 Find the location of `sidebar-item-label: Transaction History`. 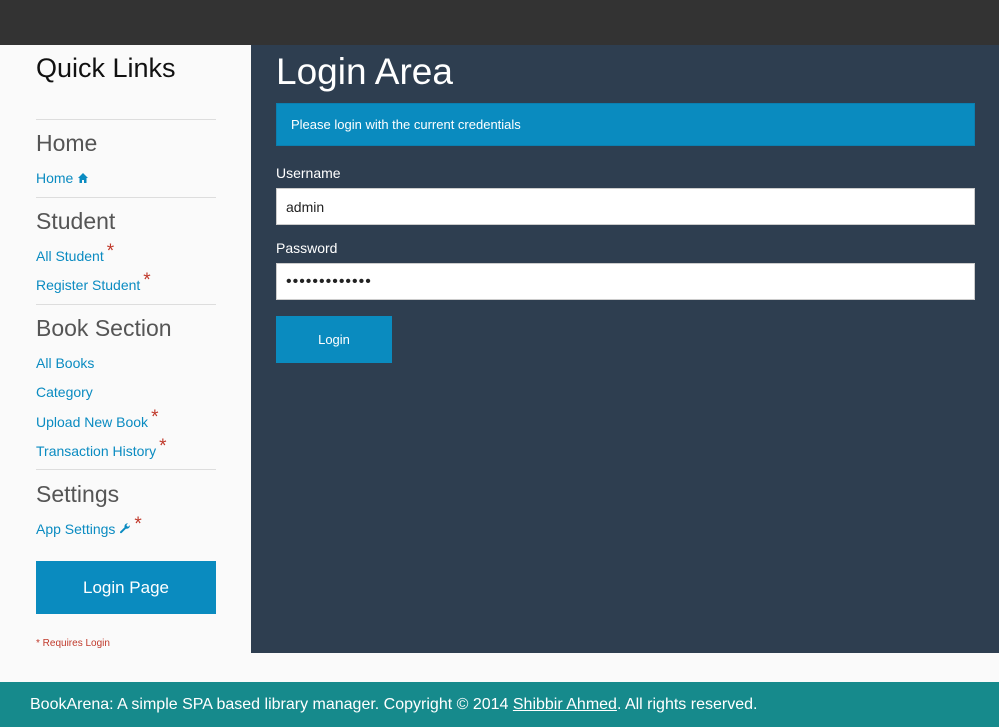

sidebar-item-label: Transaction History is located at coordinates (96, 451).